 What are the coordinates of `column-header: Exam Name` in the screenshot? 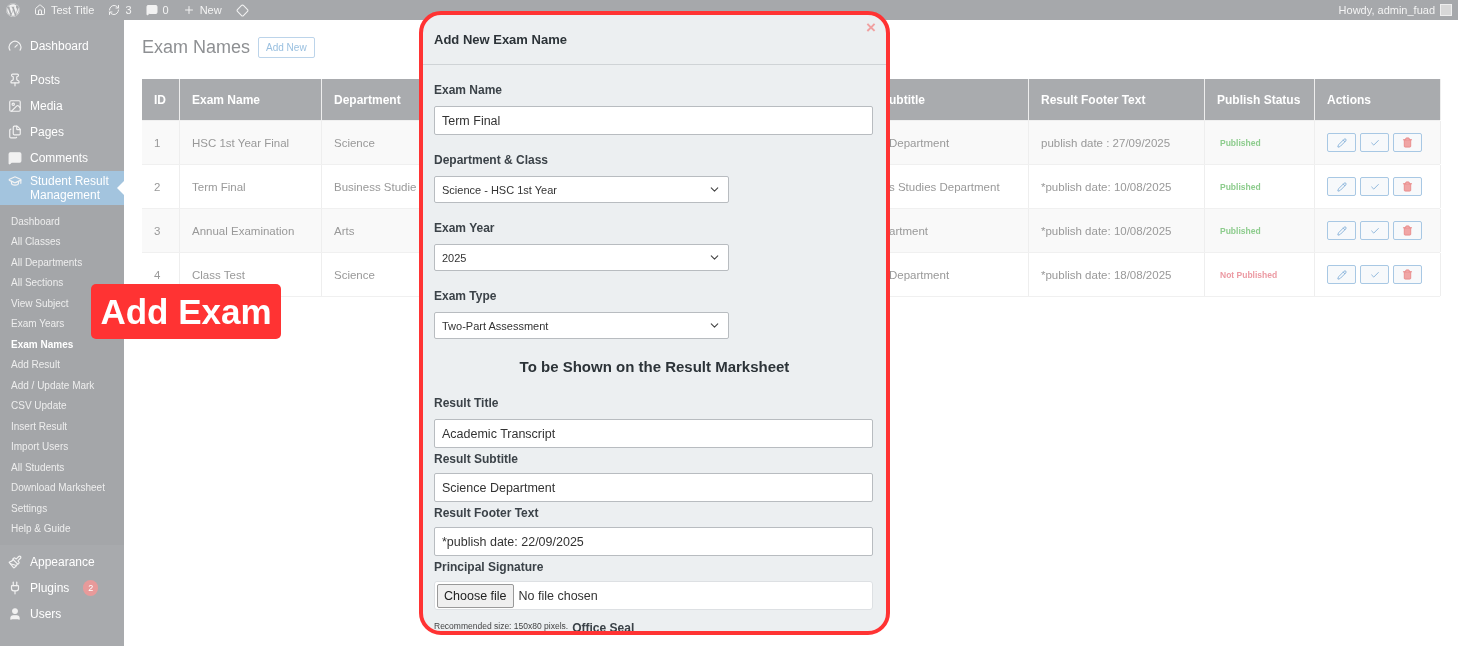 It's located at (226, 99).